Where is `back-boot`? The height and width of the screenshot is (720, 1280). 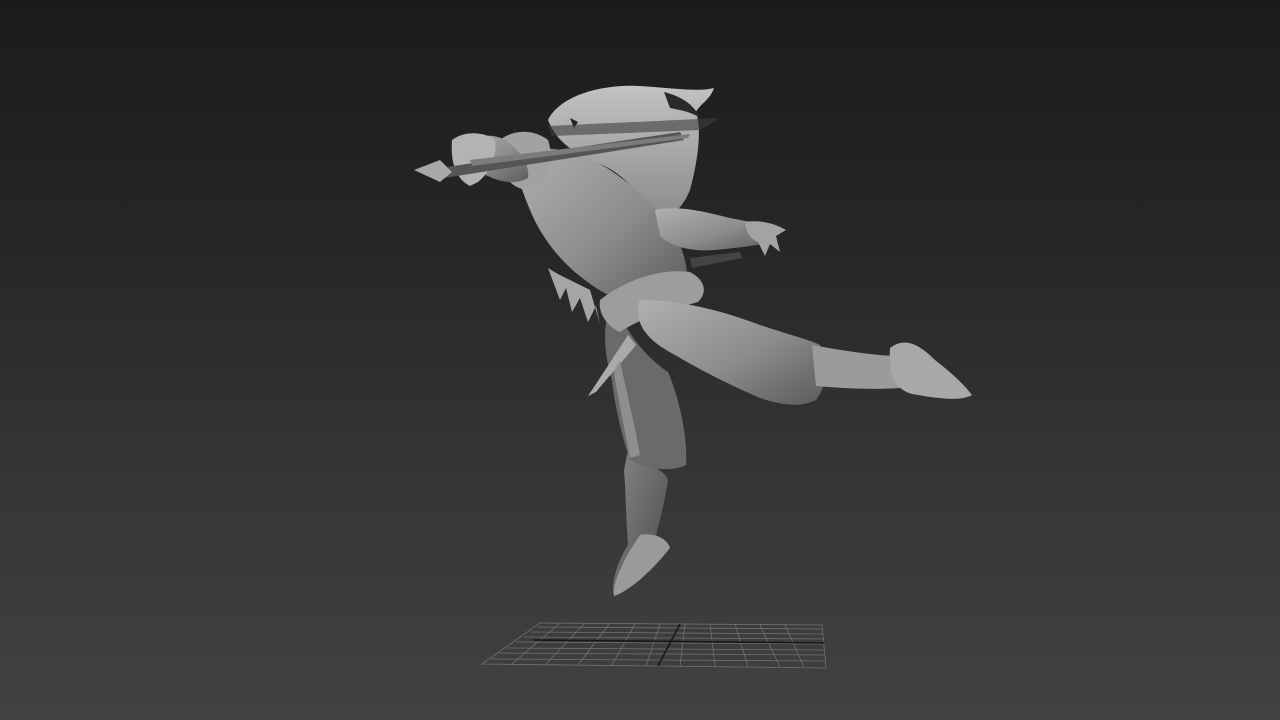
back-boot is located at coordinates (641, 565).